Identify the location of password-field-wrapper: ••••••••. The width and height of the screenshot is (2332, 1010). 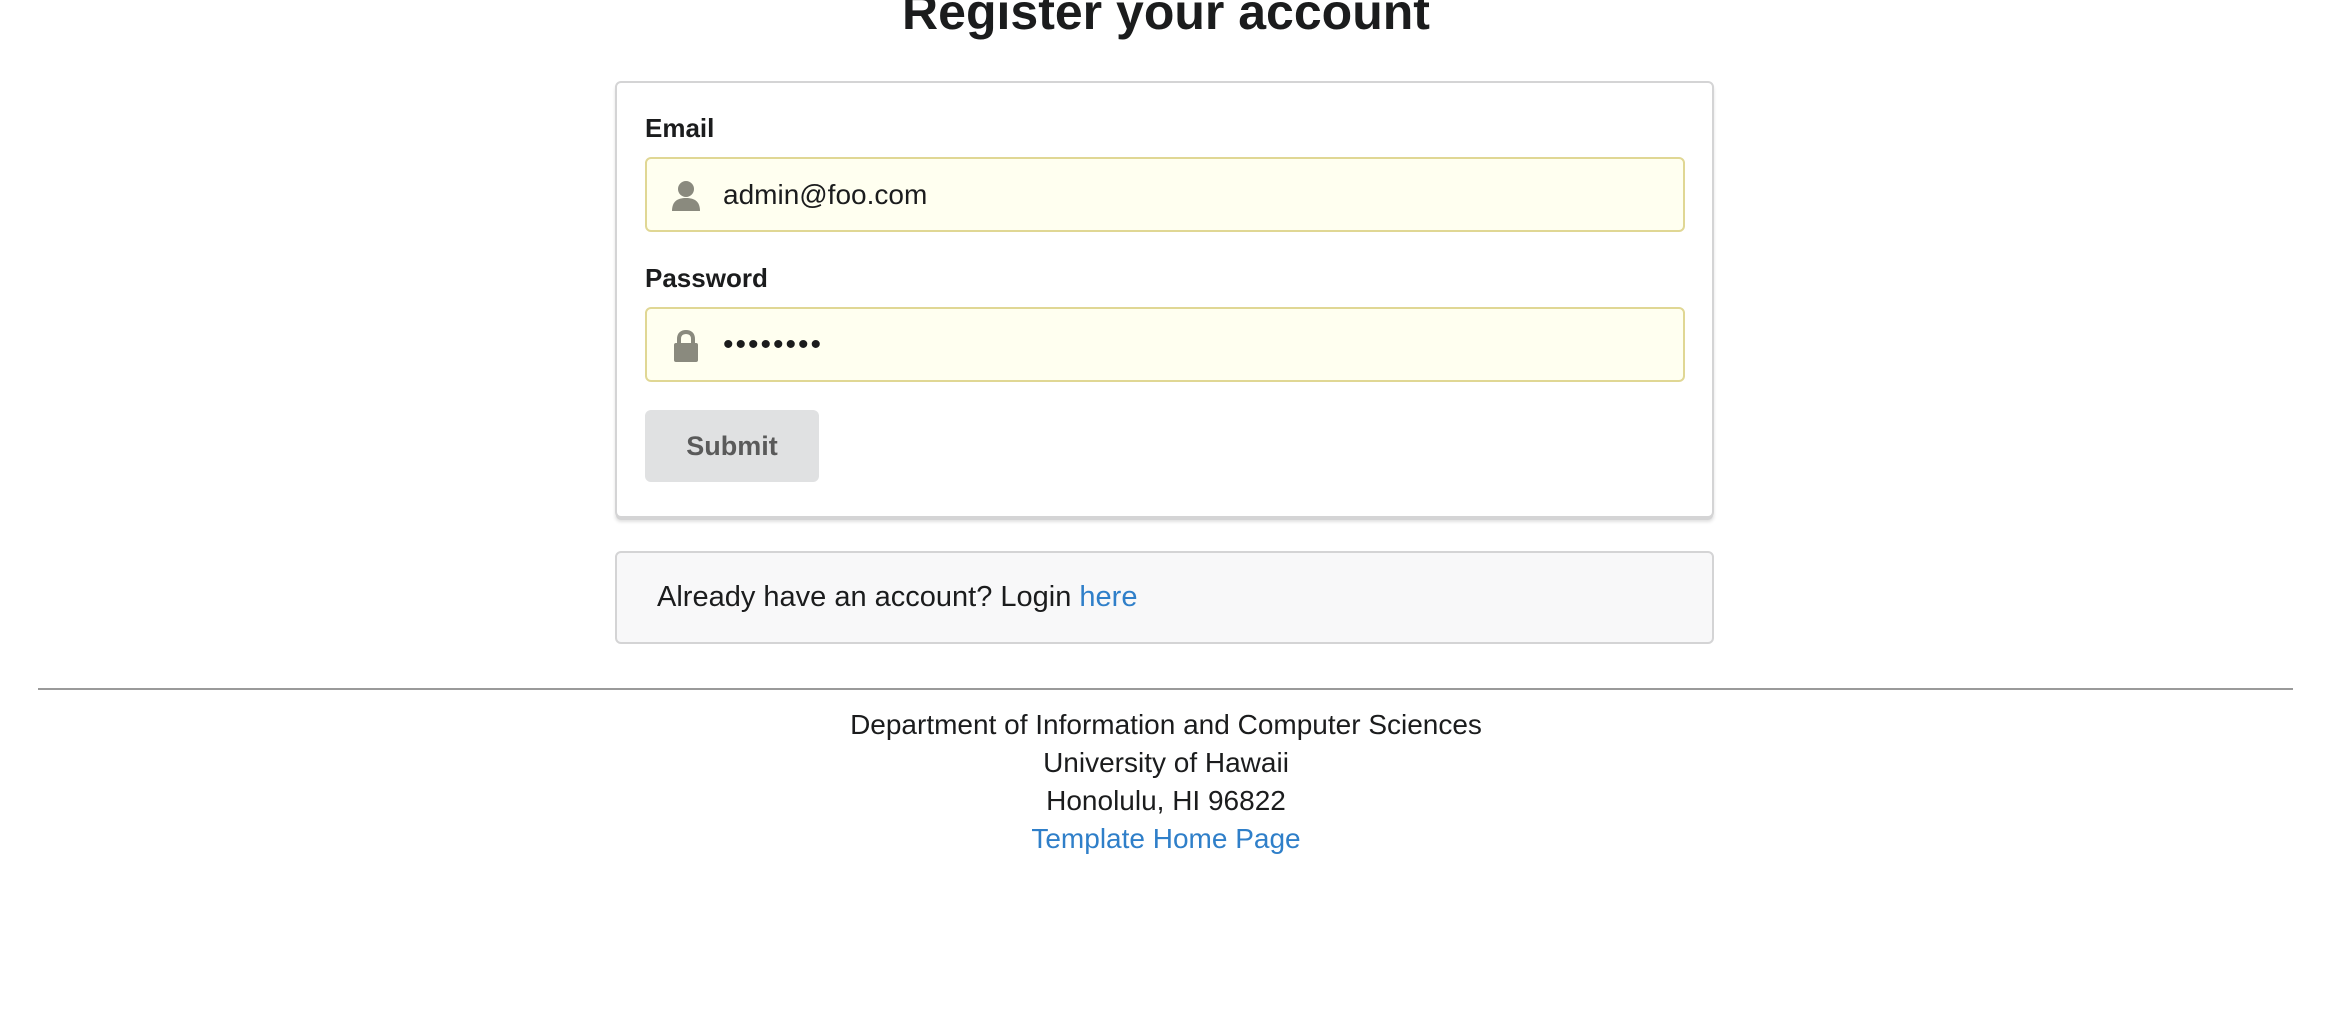
(1165, 344).